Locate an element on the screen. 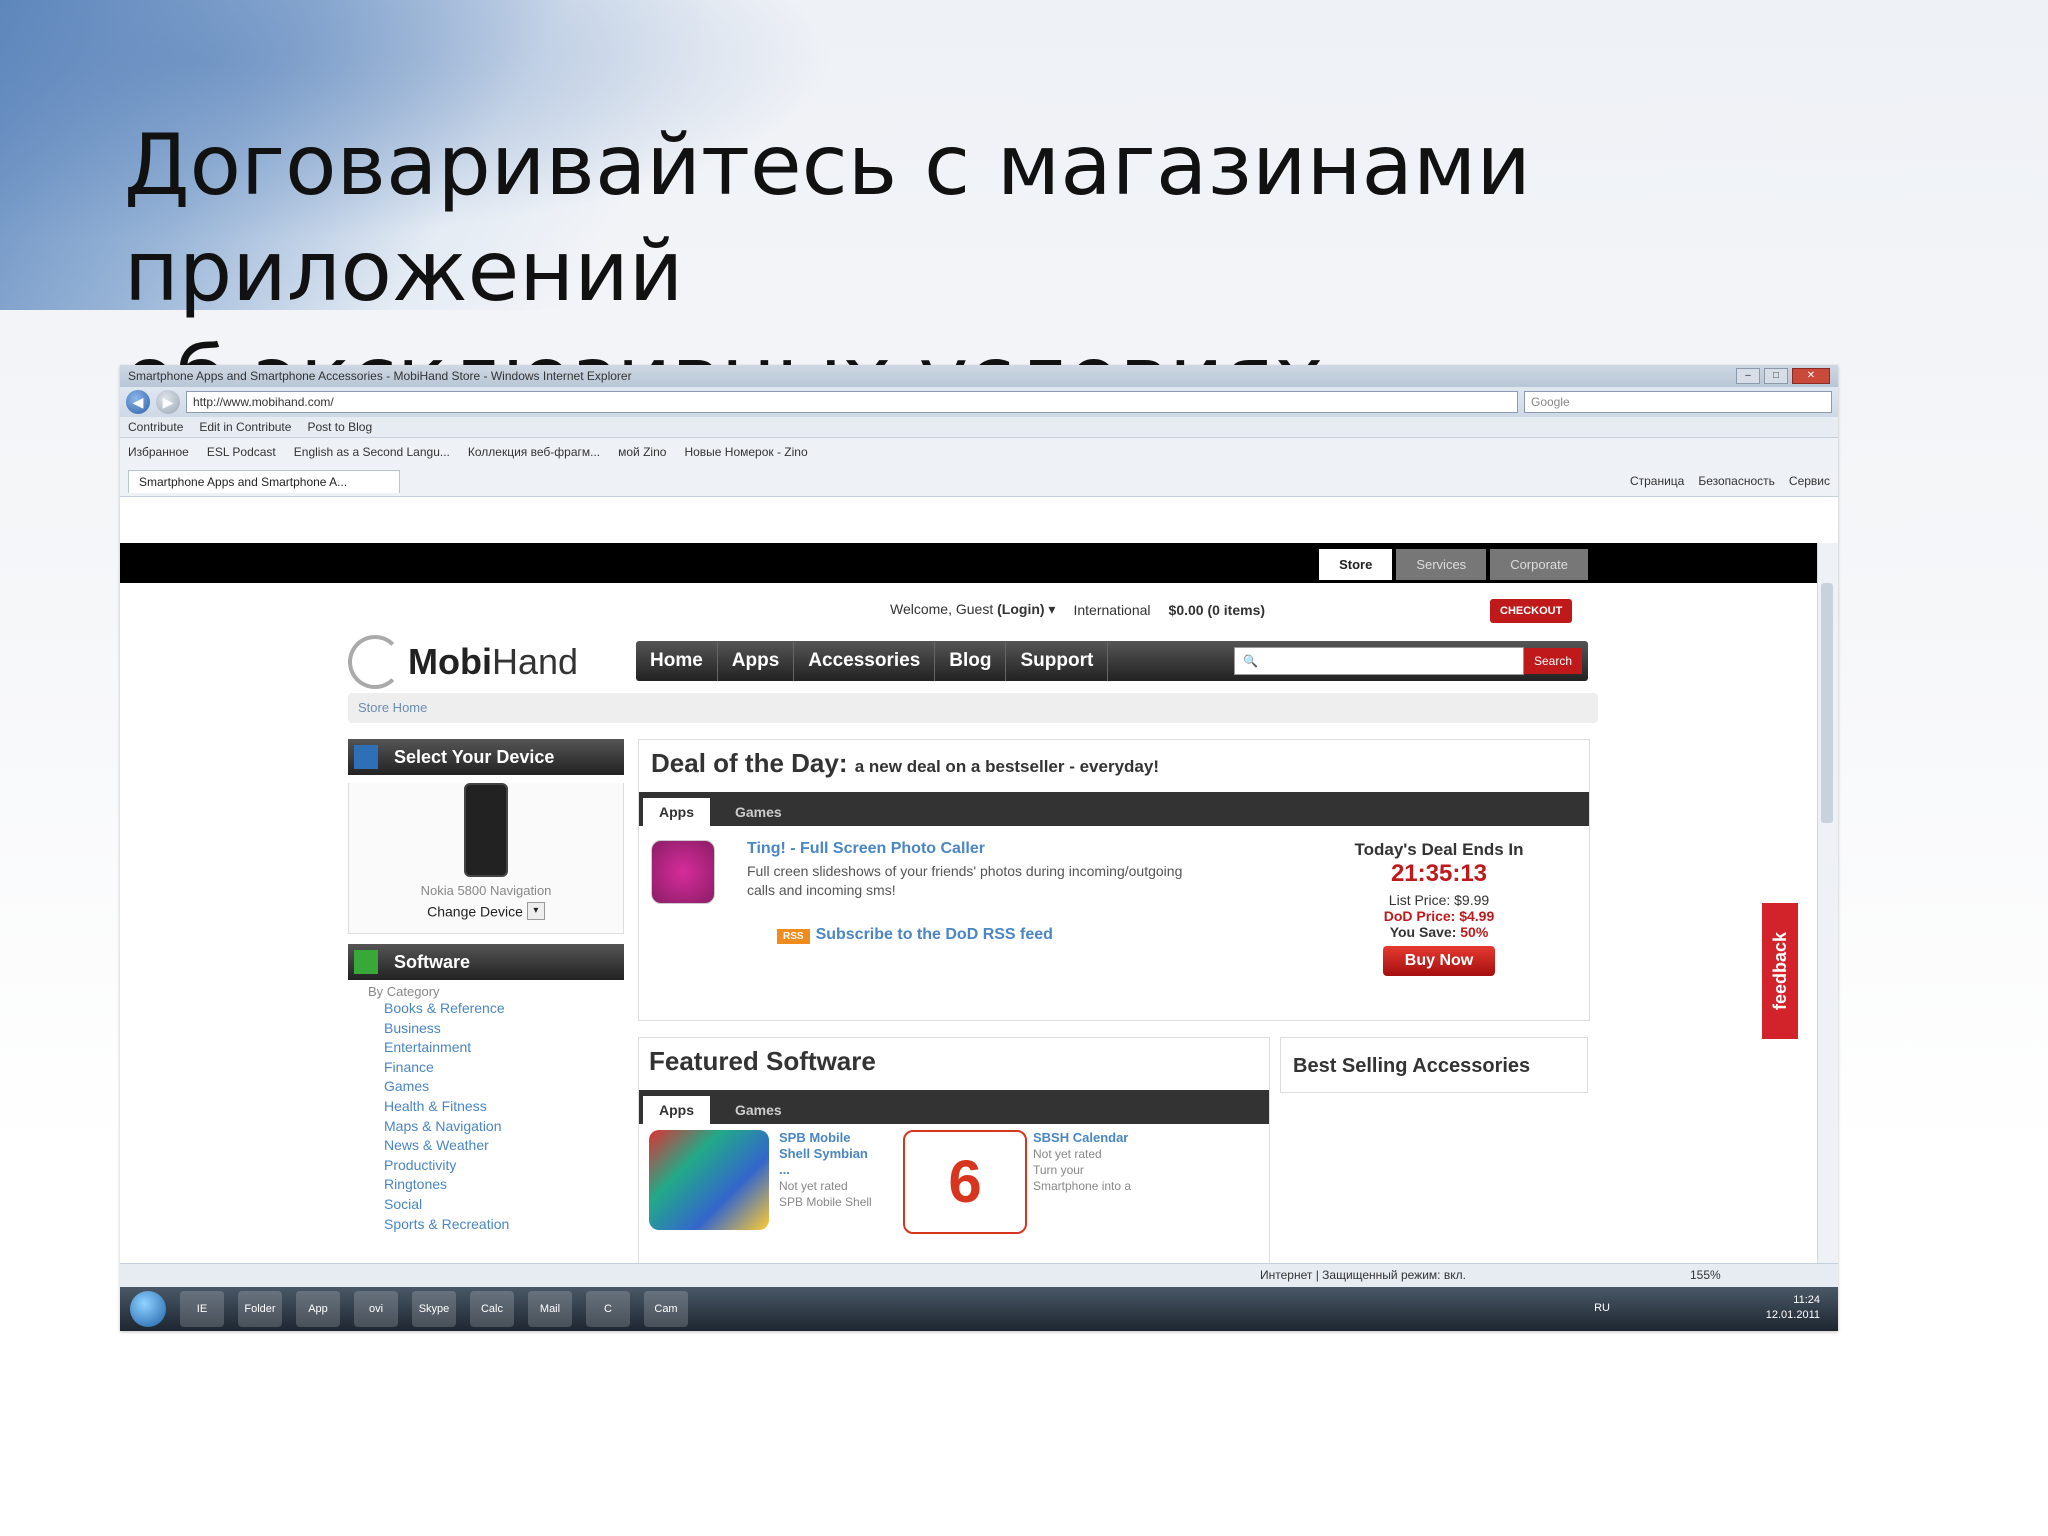 This screenshot has height=1536, width=2048. category-link: Social is located at coordinates (486, 1205).